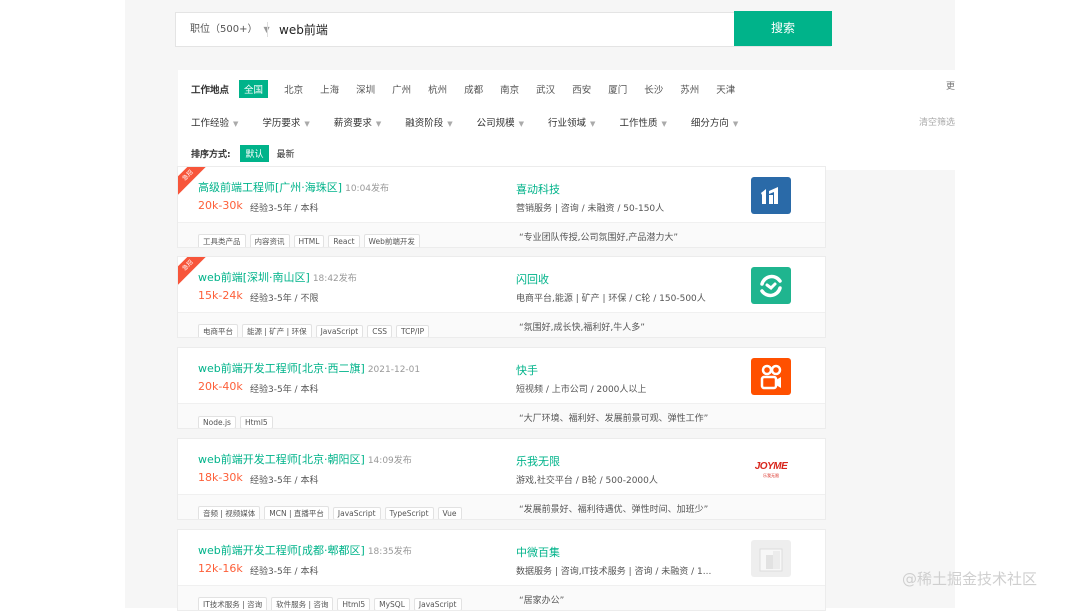 This screenshot has height=611, width=1080. What do you see at coordinates (499, 29) in the screenshot?
I see `search-input` at bounding box center [499, 29].